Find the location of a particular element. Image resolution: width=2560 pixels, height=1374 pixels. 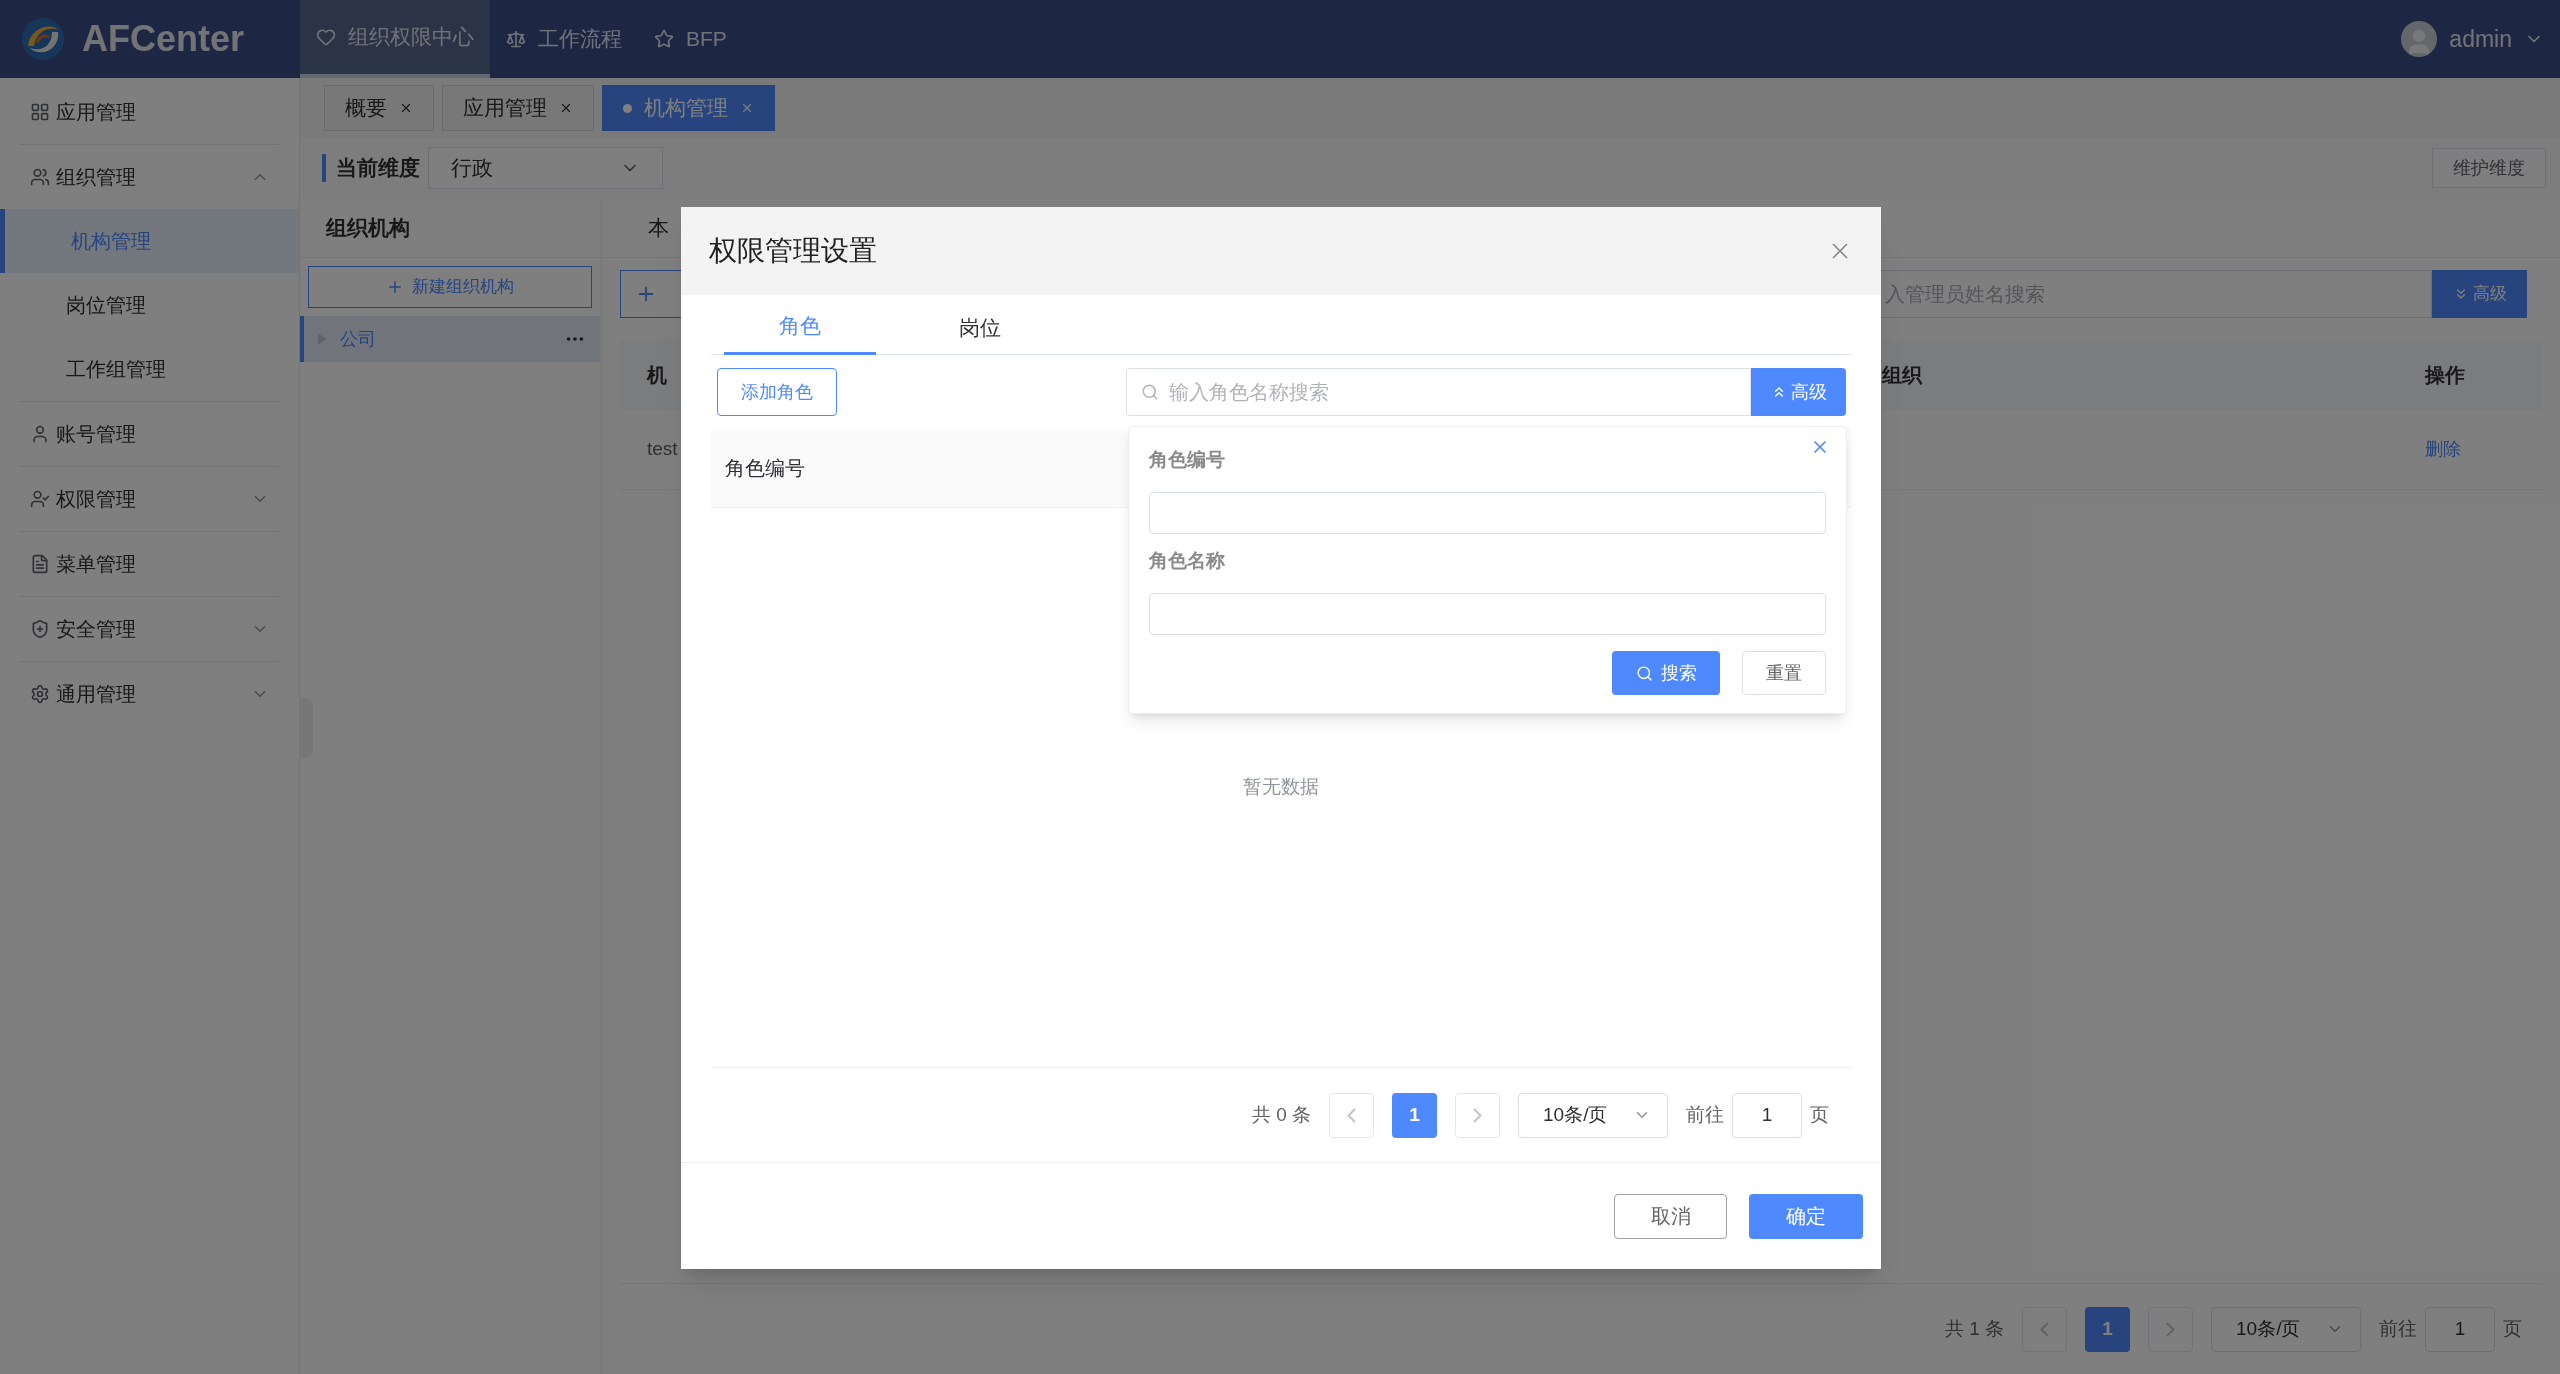

new-org-button: 新建组织机构 is located at coordinates (450, 287).